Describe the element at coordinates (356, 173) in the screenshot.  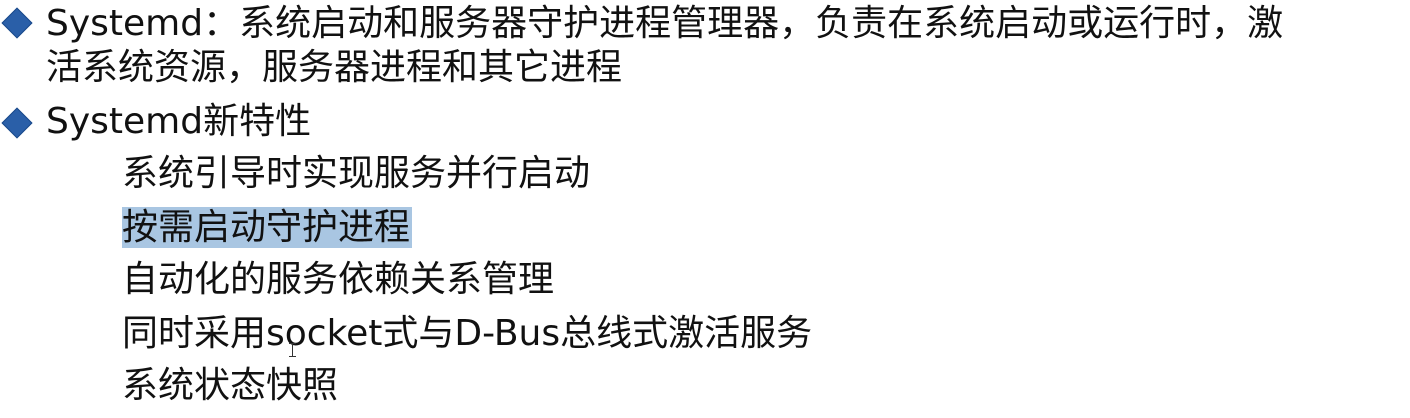
I see `feature-item-parallel-start: 系统引导时实现服务并行启动` at that location.